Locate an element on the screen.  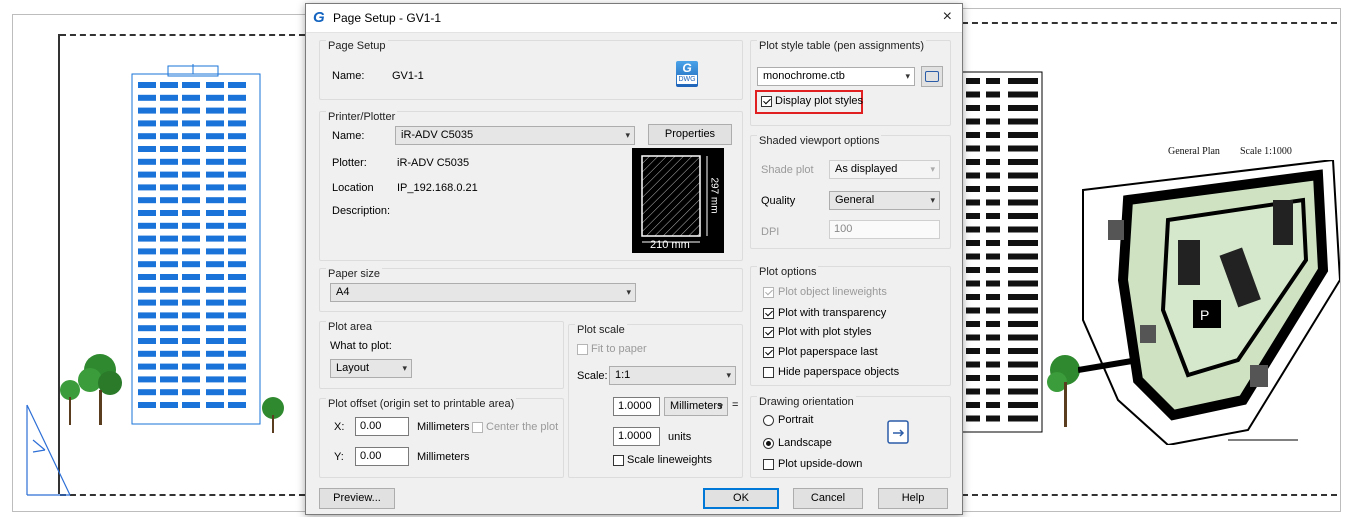
plot-object-lineweights-label: Plot object lineweights is located at coordinates (832, 292).